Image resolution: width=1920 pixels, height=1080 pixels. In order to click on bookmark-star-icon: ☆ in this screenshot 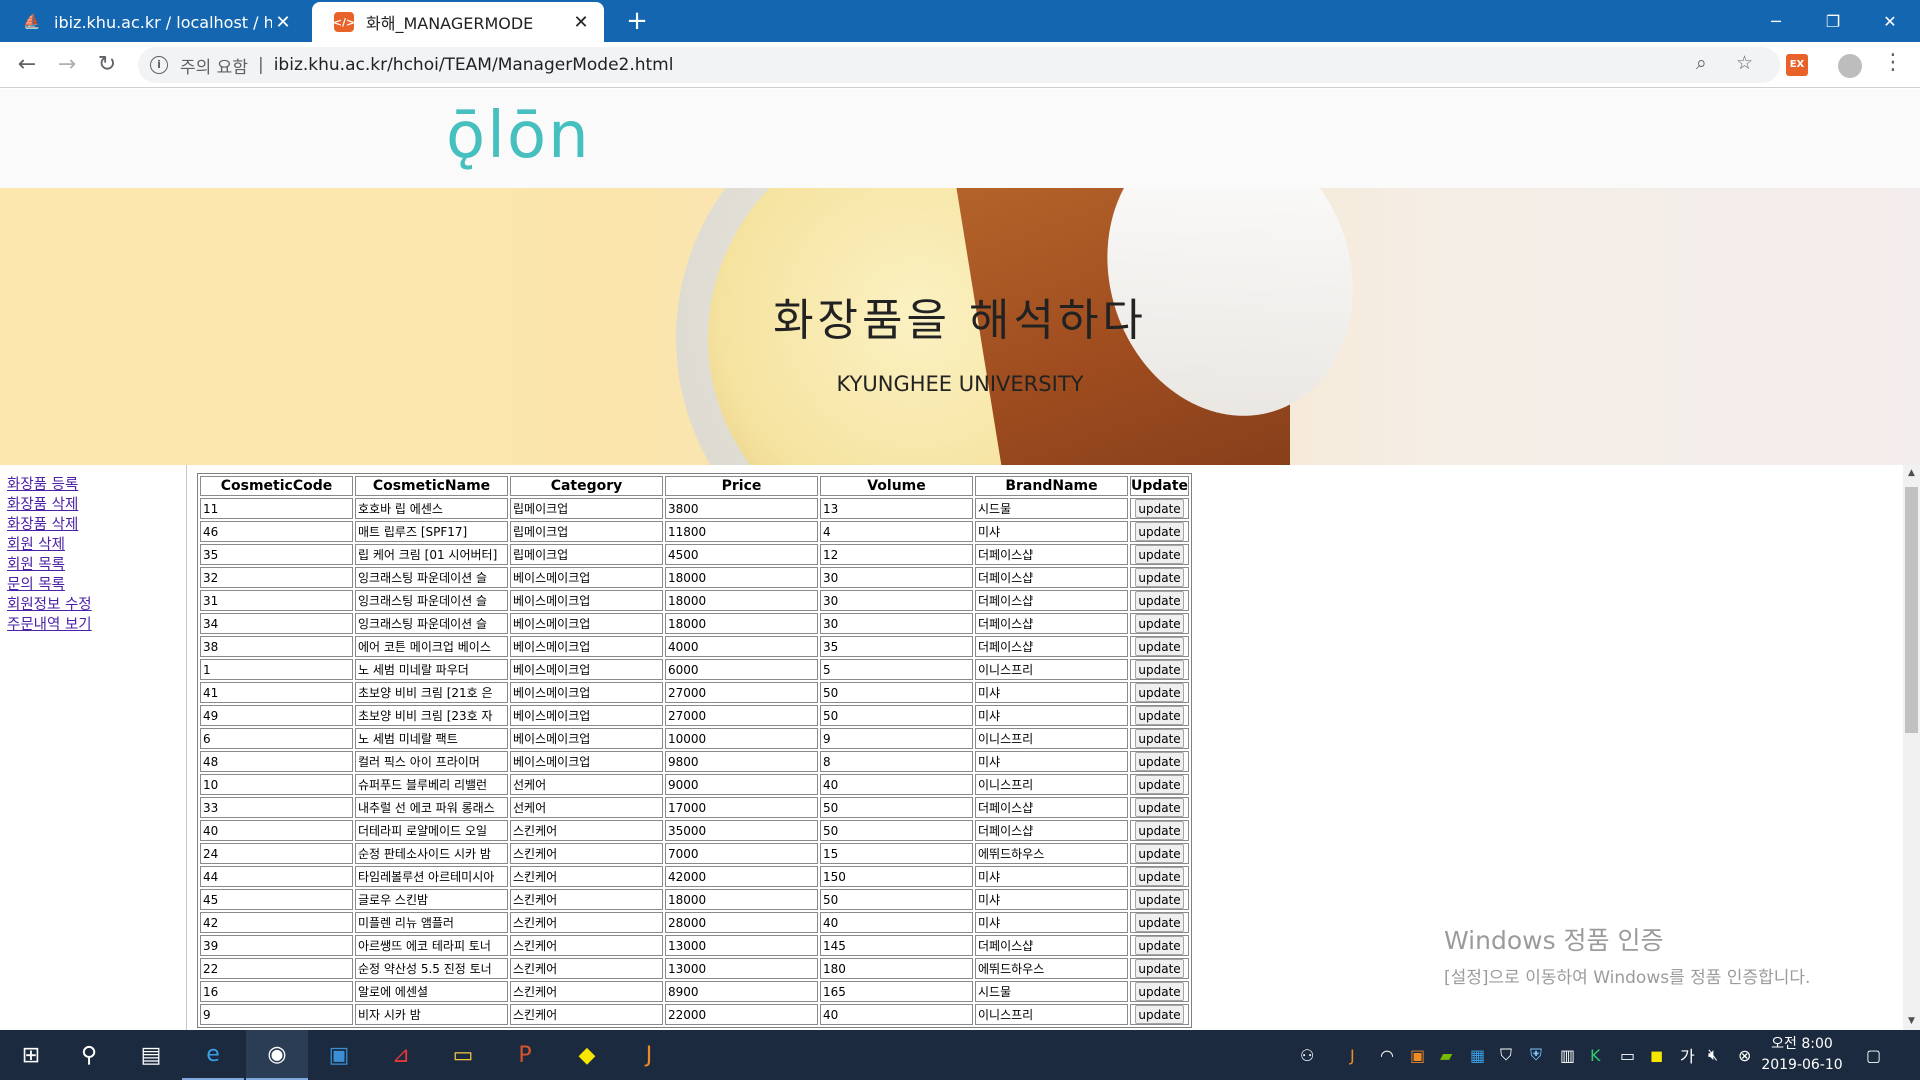, I will do `click(1744, 63)`.